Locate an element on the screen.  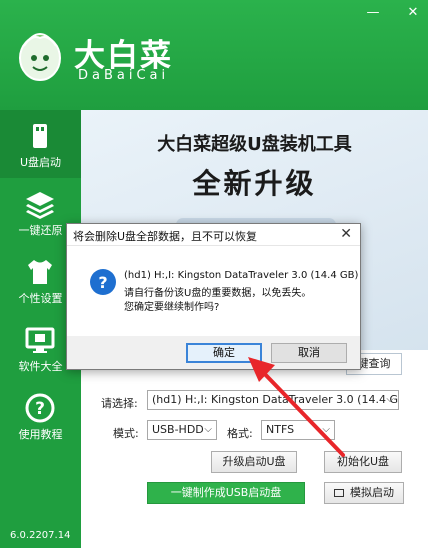
banner-headline: 全新升级 is located at coordinates (254, 183).